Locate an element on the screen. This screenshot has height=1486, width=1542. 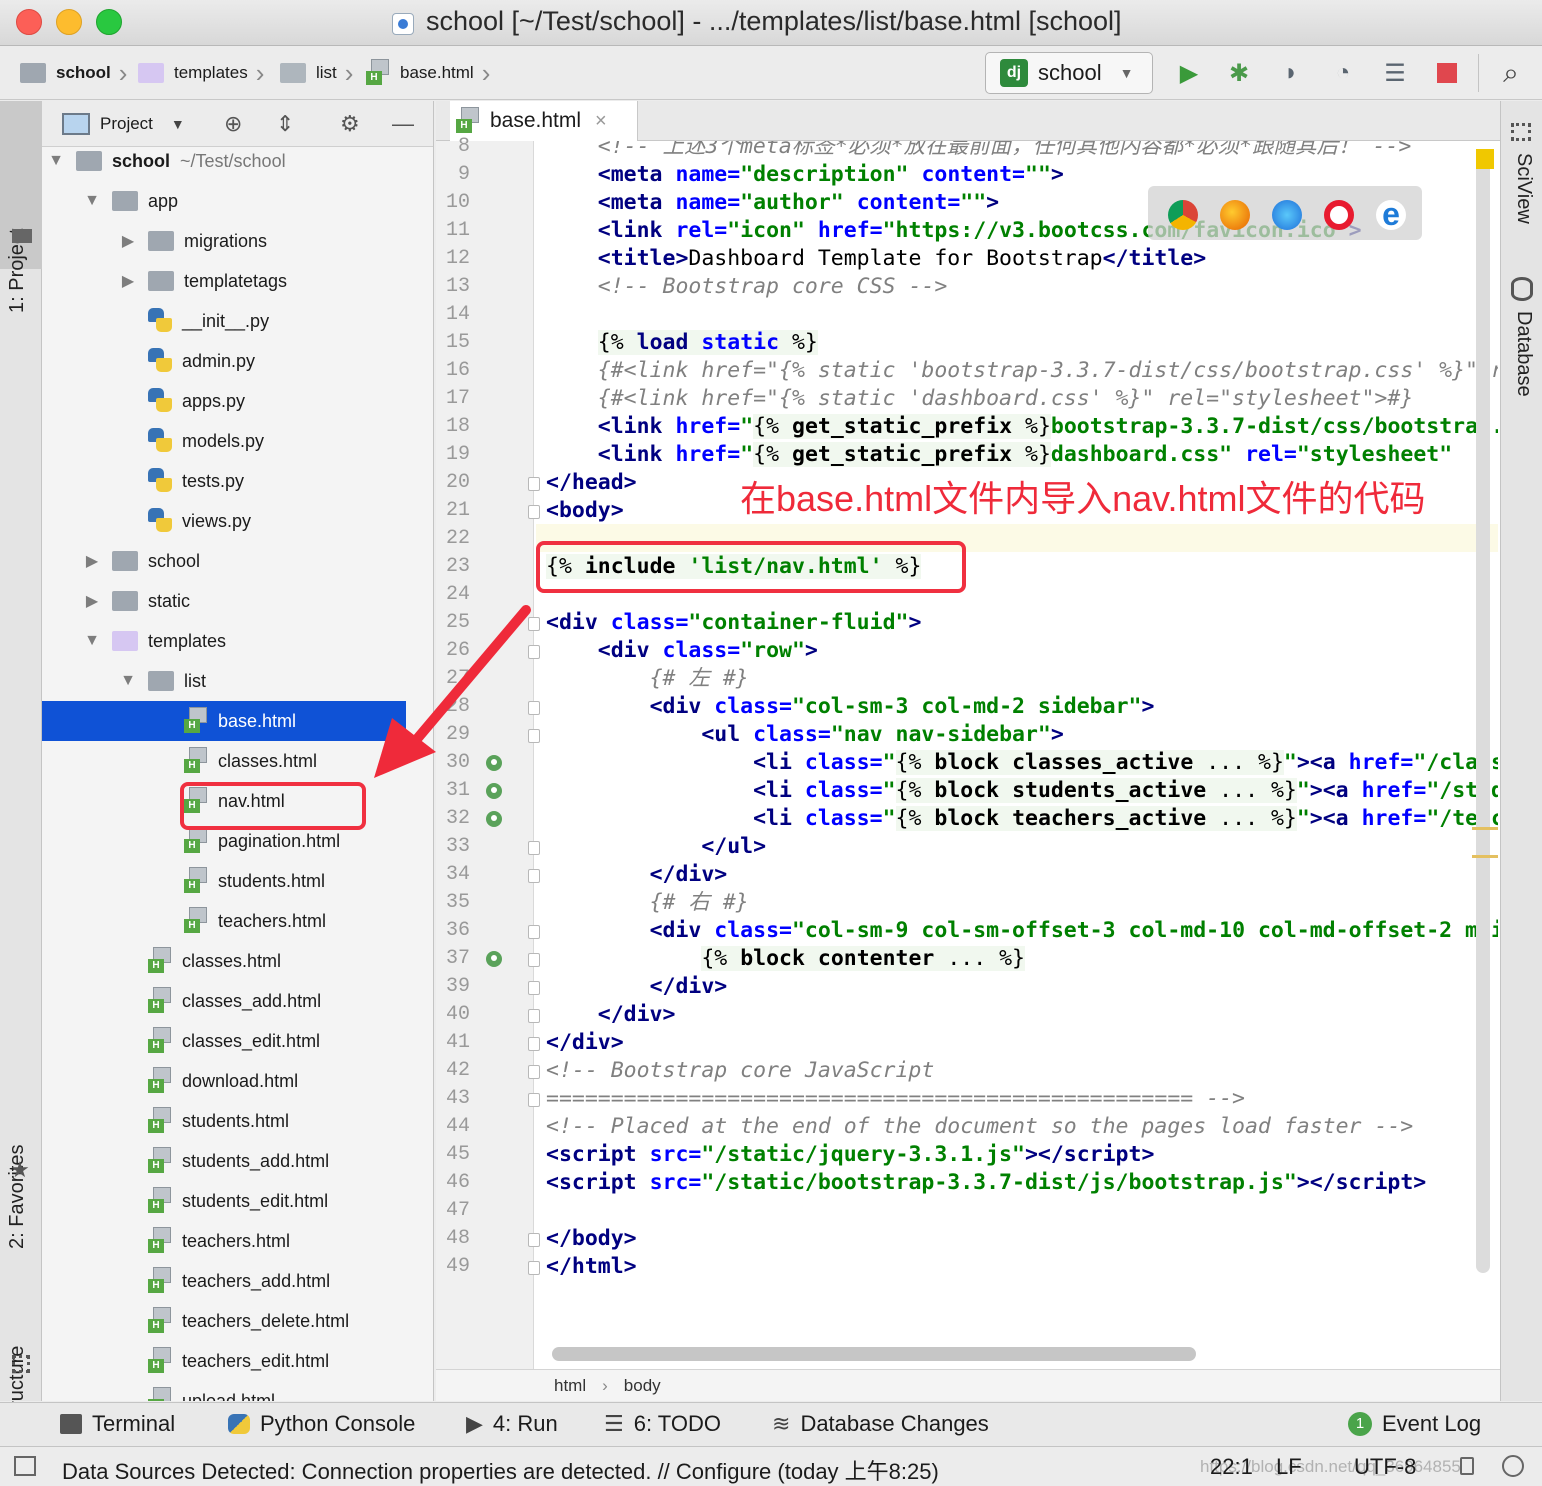
opera-icon is located at coordinates (1339, 215).